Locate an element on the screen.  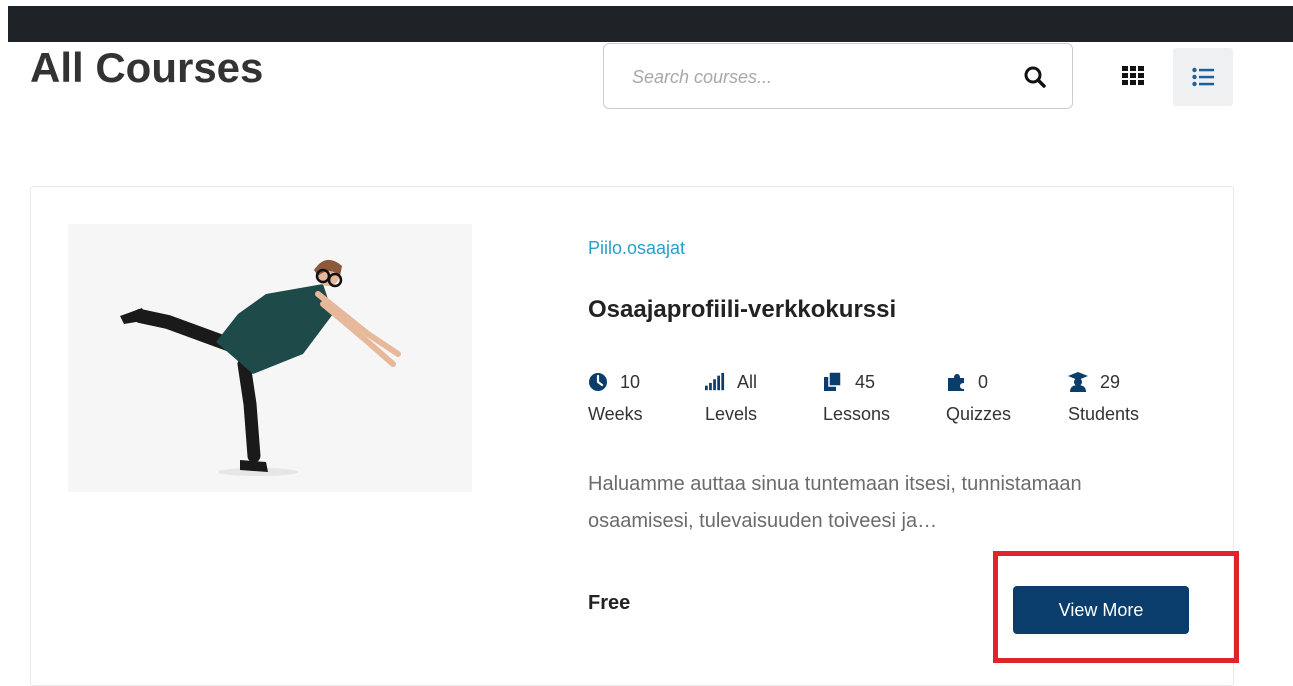
meta-quizzes: 0 Quizzes is located at coordinates (978, 398).